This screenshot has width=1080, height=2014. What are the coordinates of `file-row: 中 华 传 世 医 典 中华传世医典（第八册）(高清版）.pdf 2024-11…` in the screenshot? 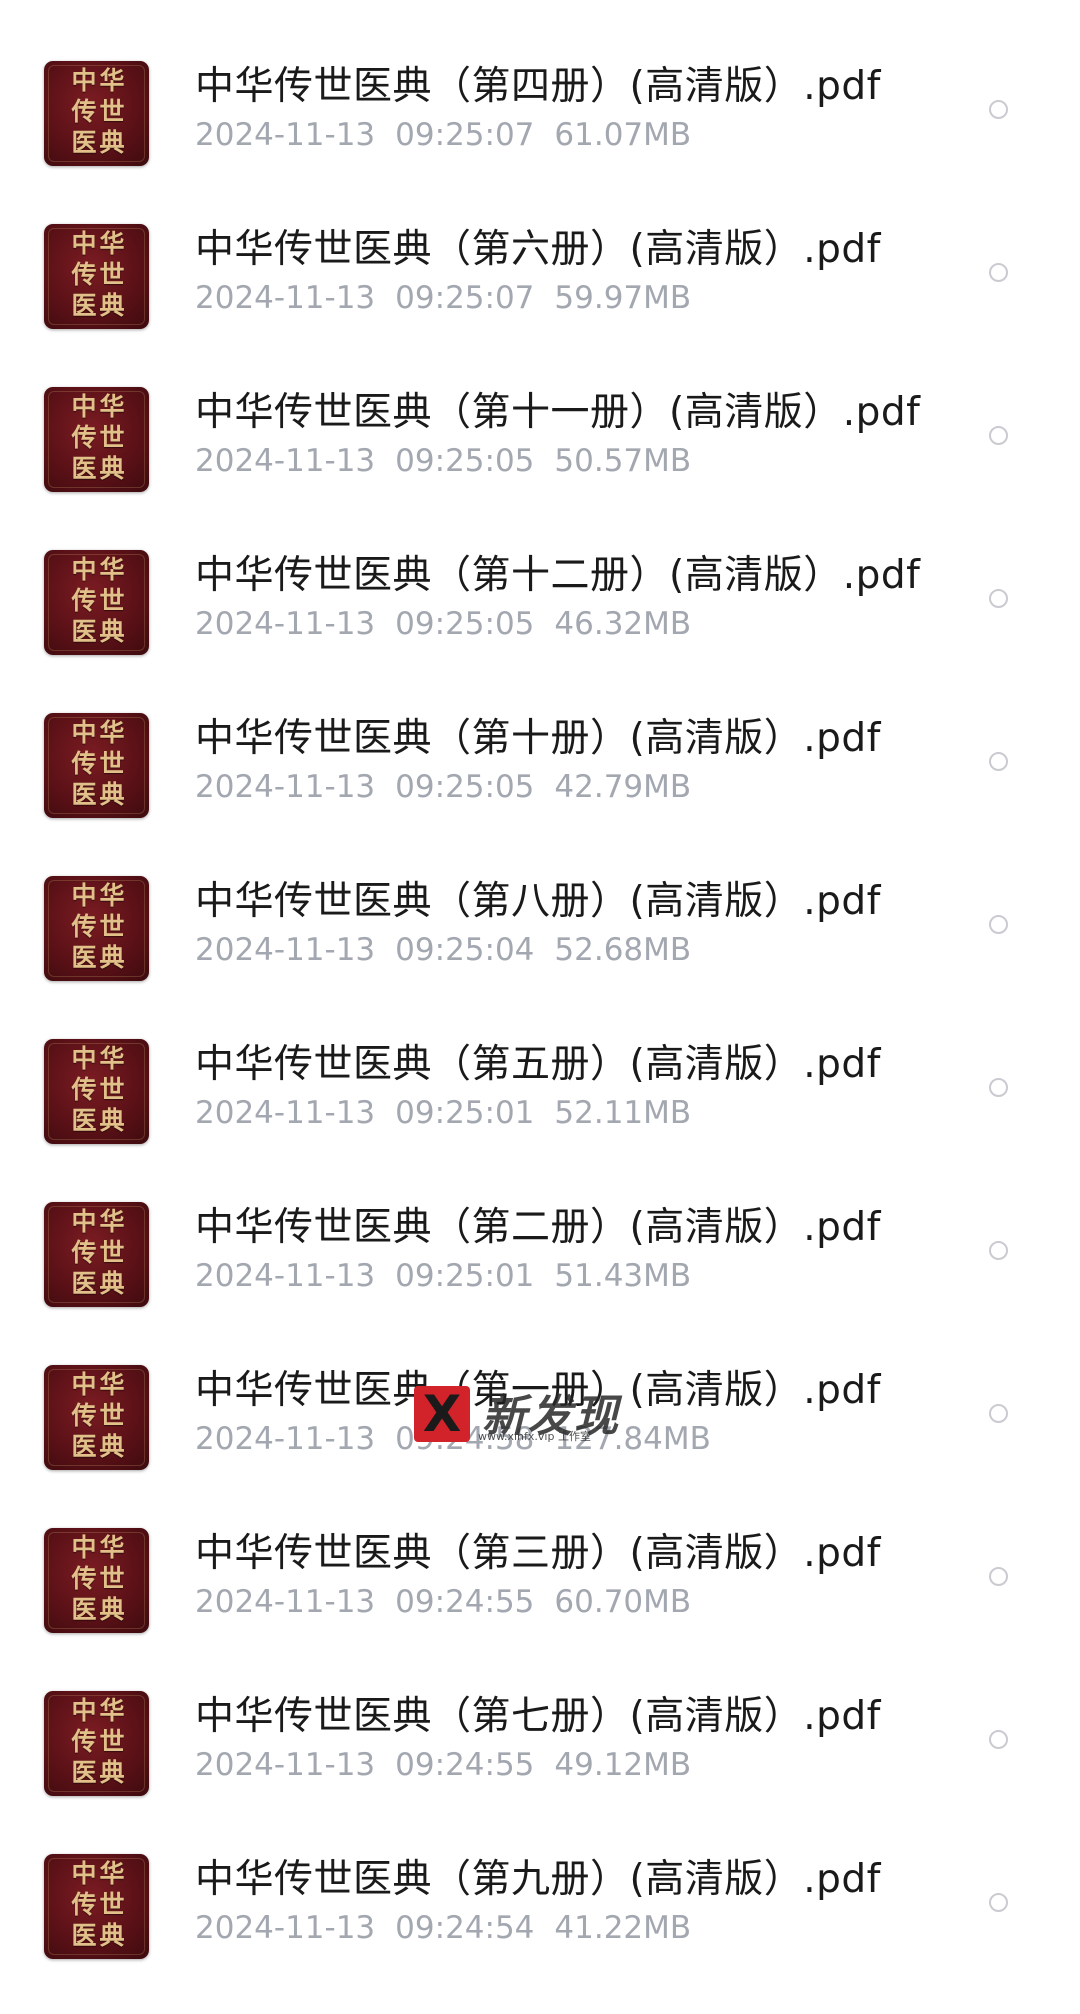 It's located at (540, 954).